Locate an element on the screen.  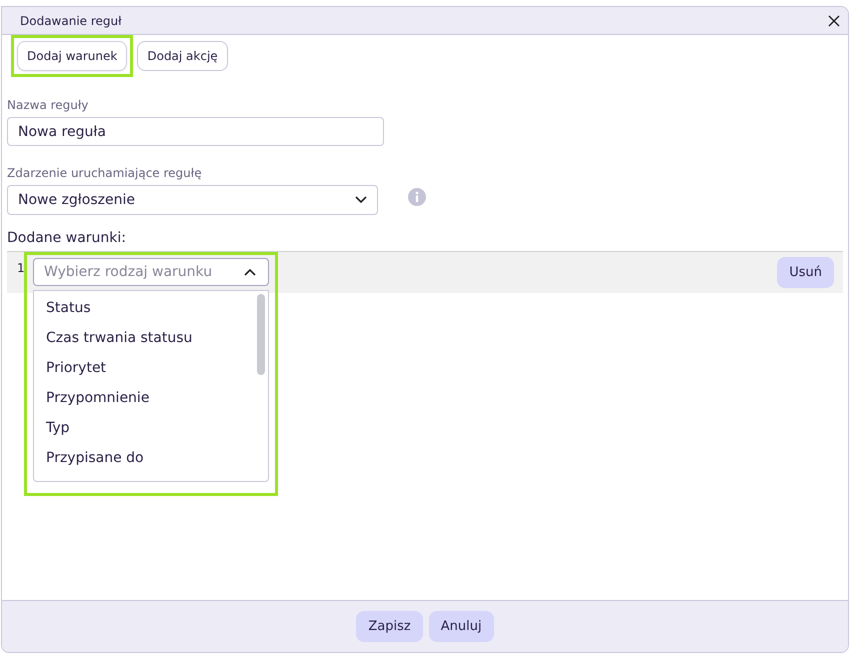
dropdown-option: Typ is located at coordinates (140, 428).